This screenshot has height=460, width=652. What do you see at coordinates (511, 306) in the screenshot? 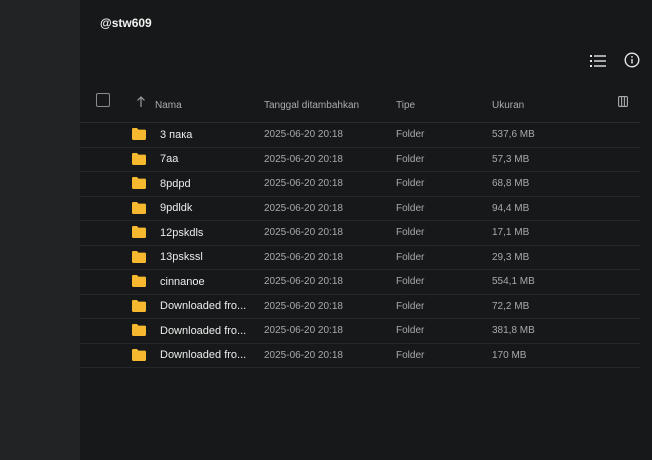
I see `file-size: 72,2 MB` at bounding box center [511, 306].